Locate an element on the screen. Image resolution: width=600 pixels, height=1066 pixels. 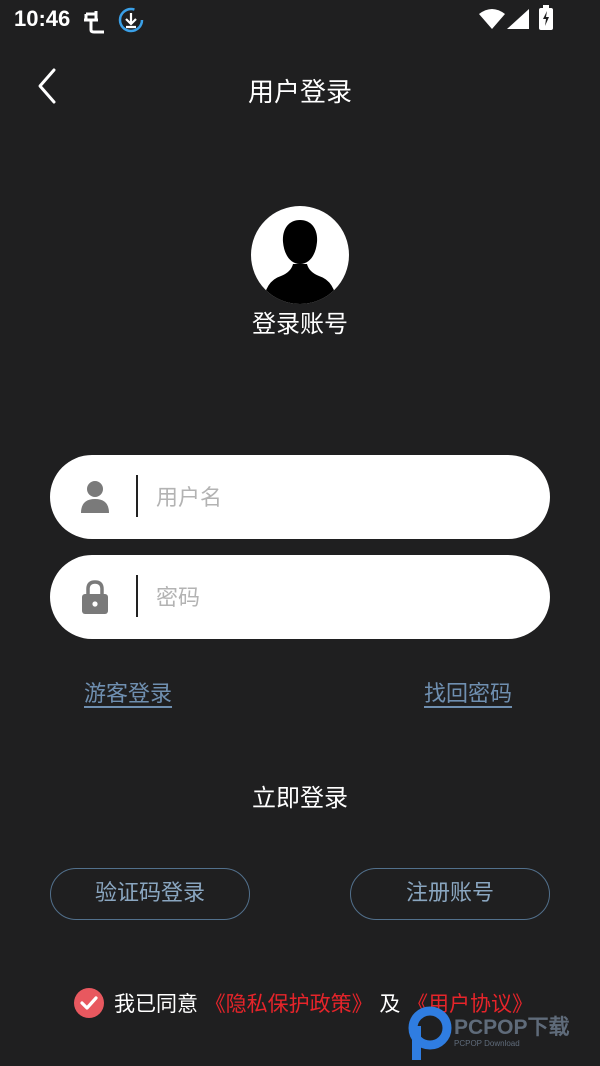
lock-icon is located at coordinates (95, 597).